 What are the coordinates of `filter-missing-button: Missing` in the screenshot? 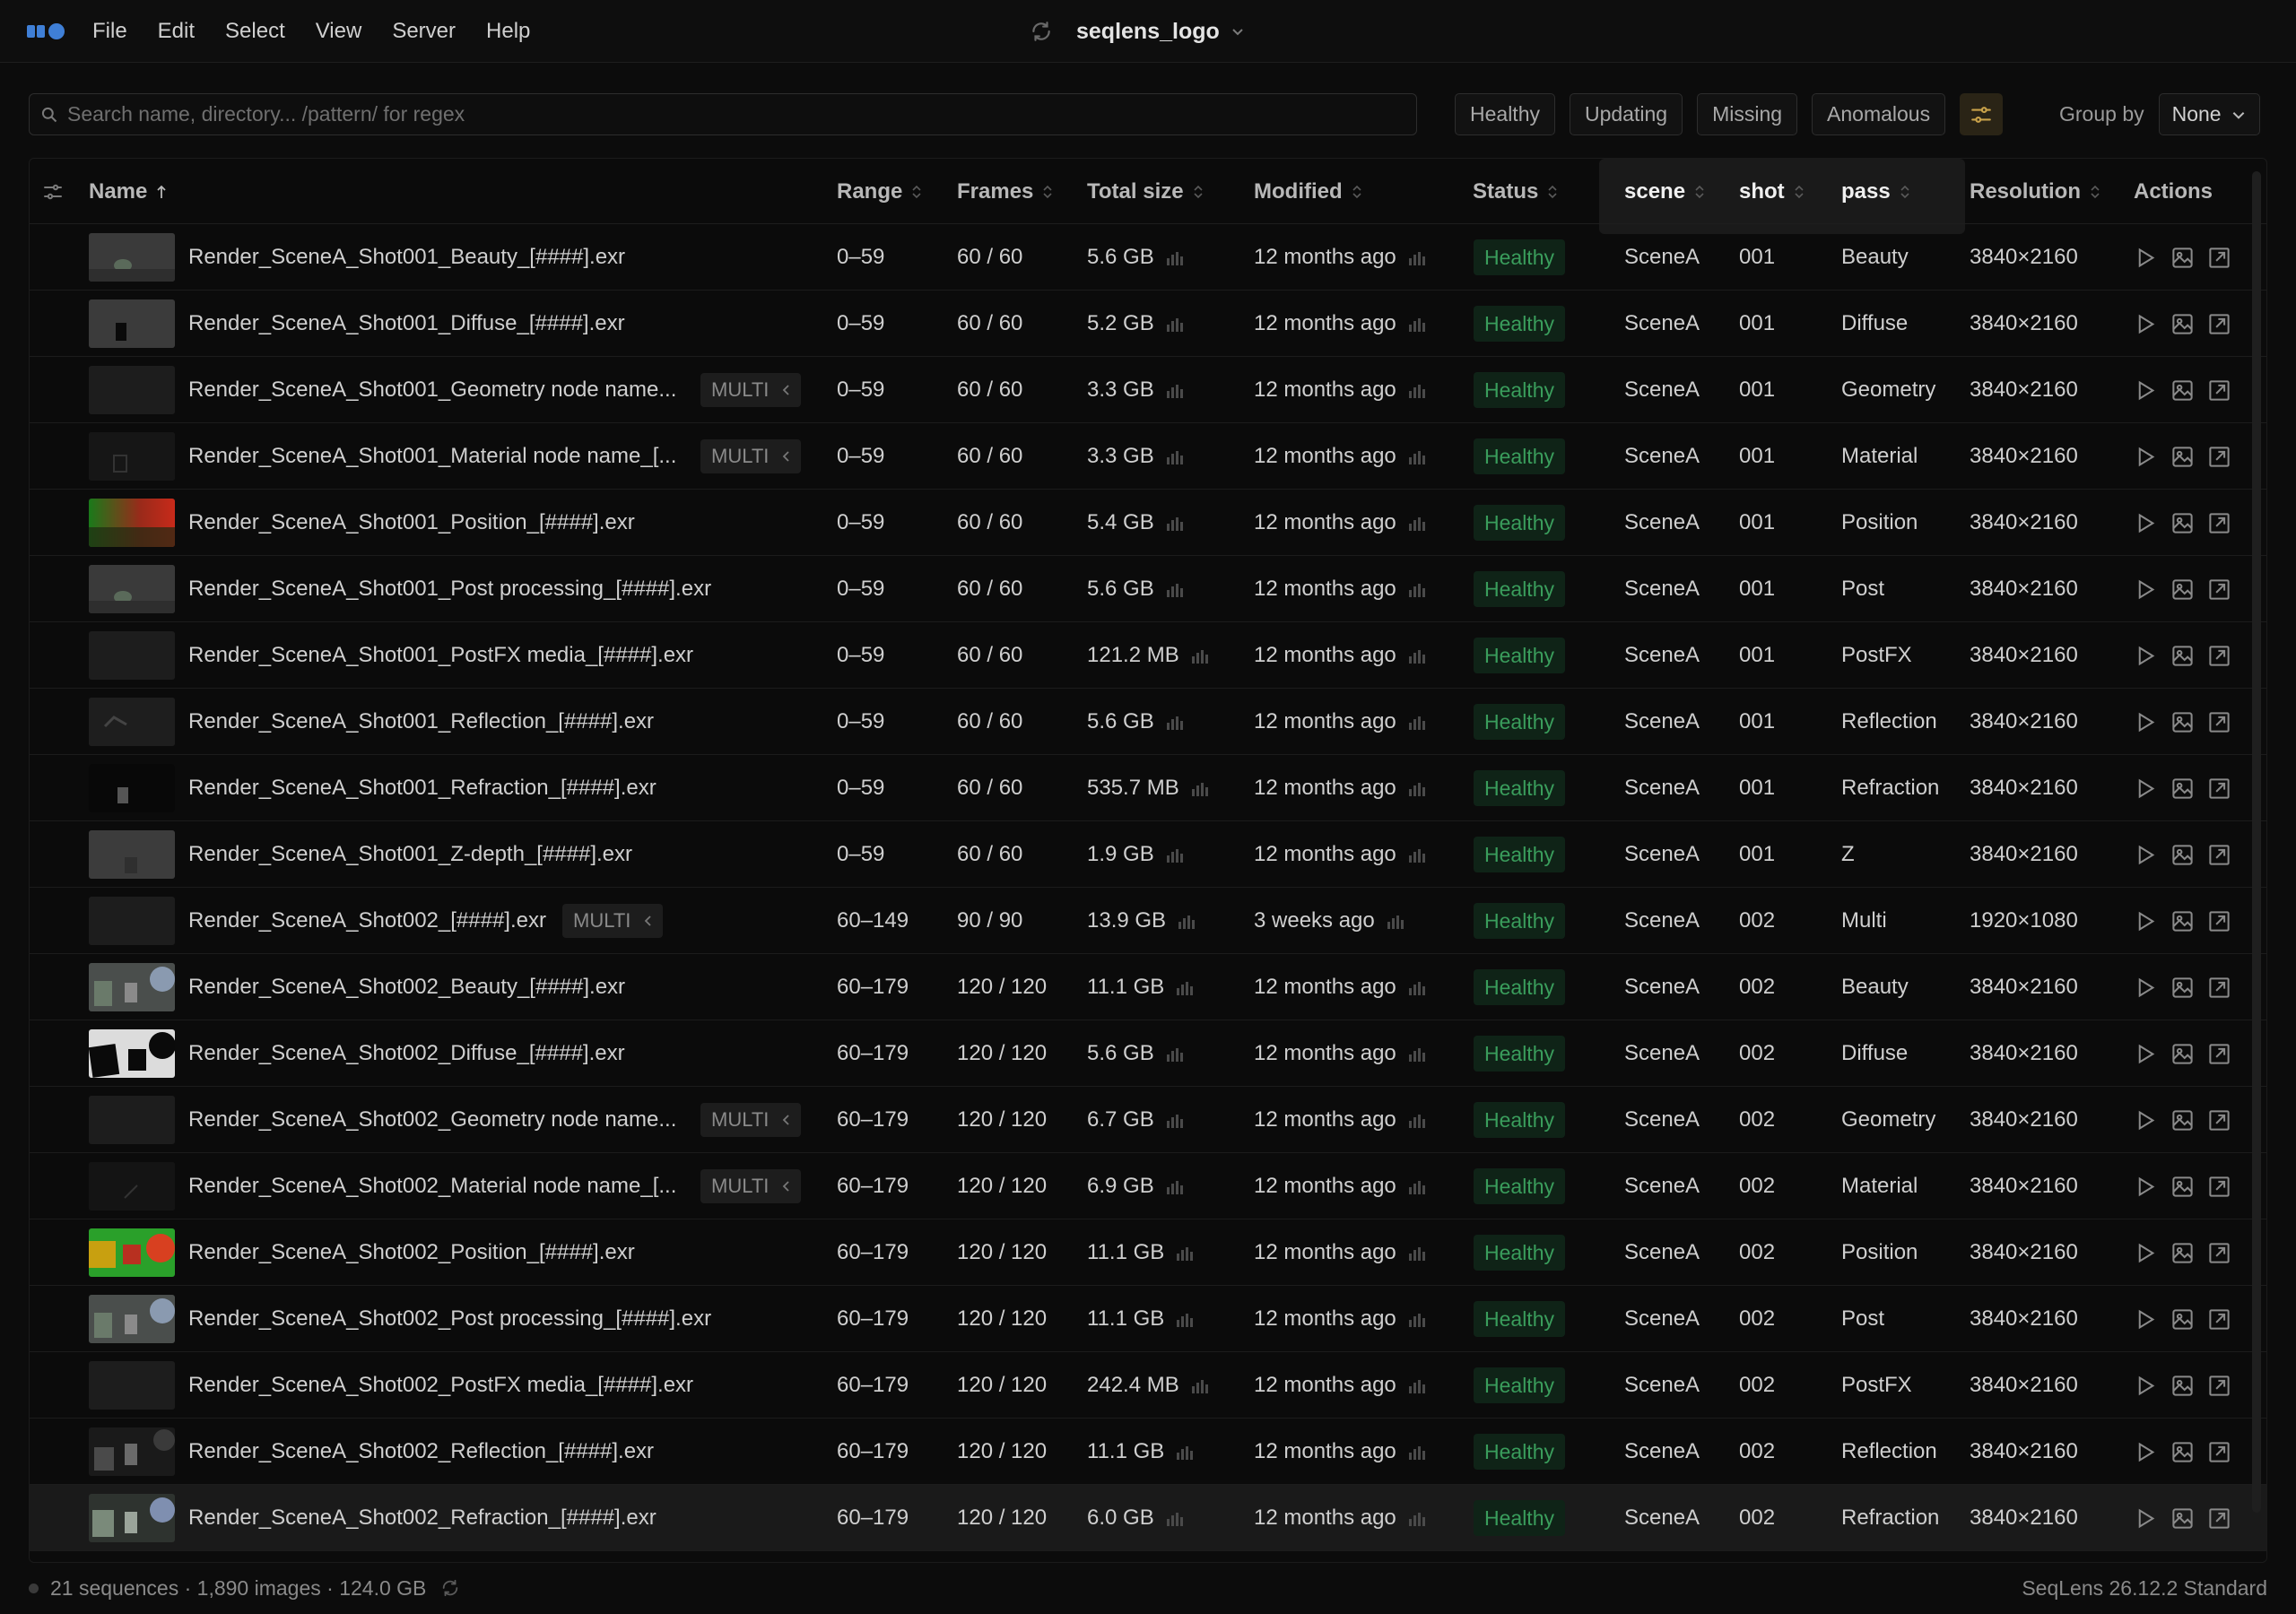 It's located at (1747, 114).